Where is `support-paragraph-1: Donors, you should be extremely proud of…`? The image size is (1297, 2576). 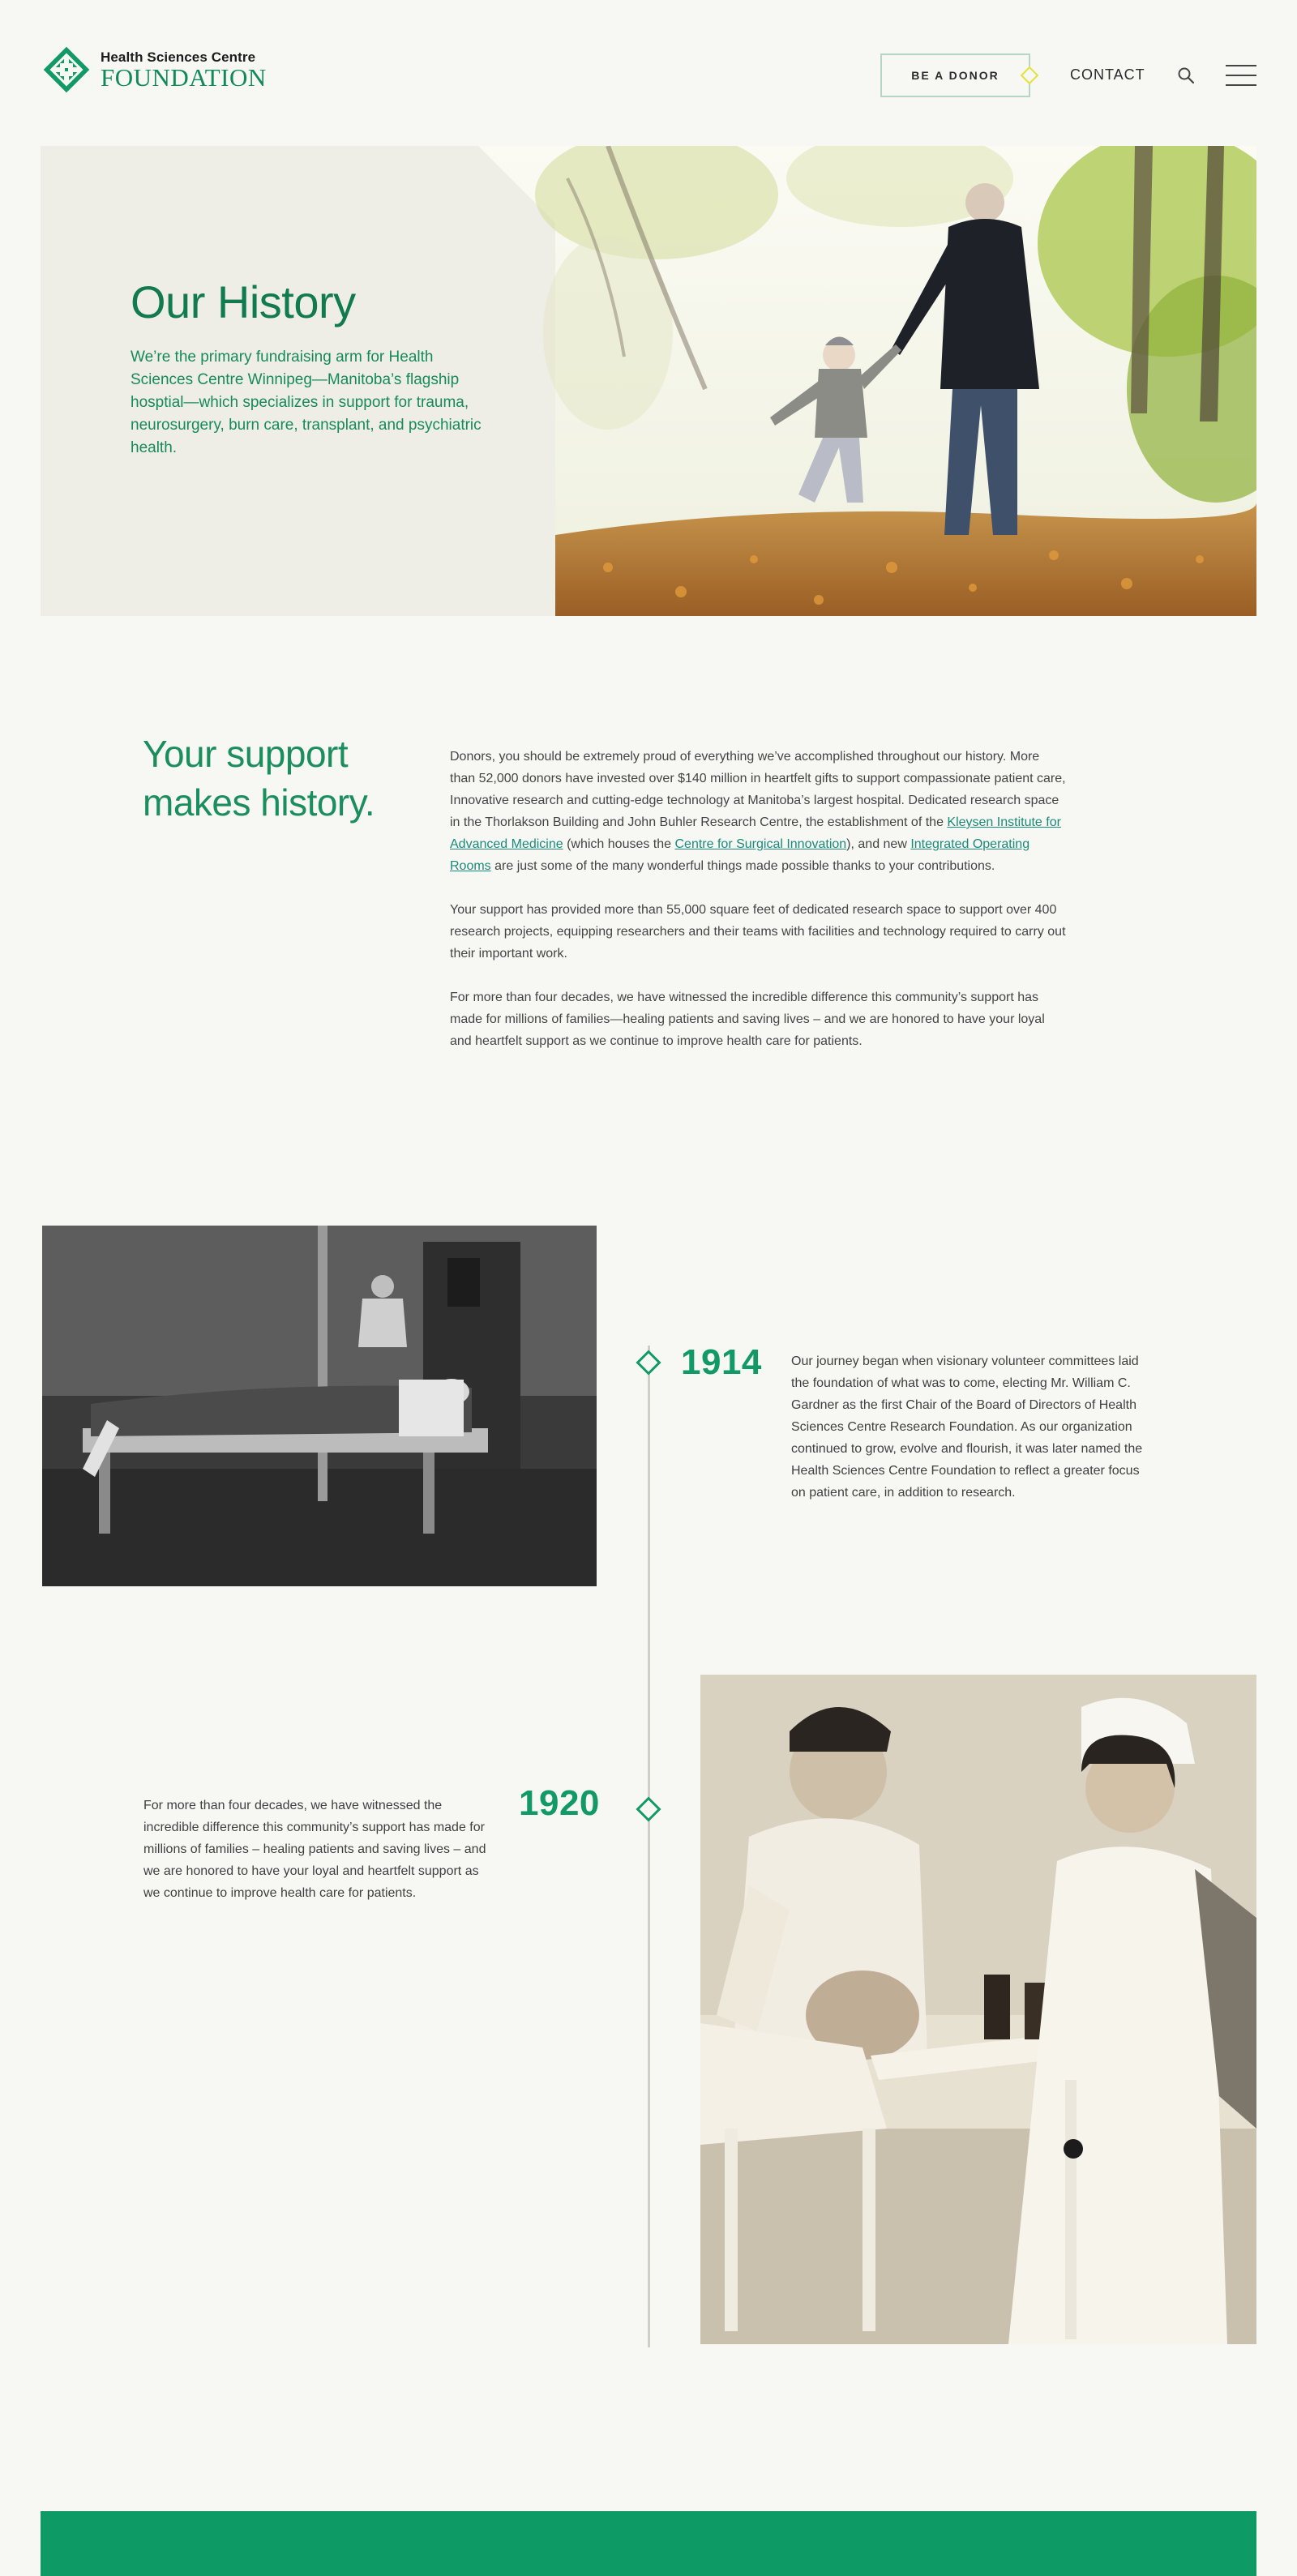
support-paragraph-1: Donors, you should be extremely proud of… is located at coordinates (758, 811).